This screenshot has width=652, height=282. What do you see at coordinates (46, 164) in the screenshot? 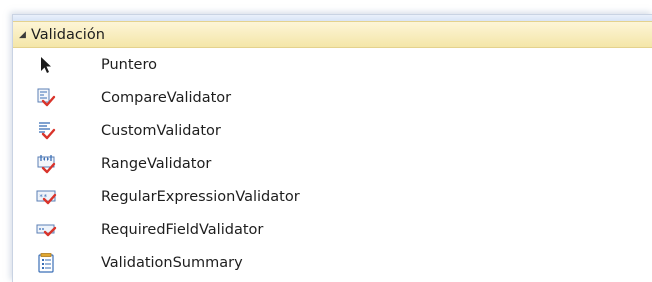
I see `range-validator-icon` at bounding box center [46, 164].